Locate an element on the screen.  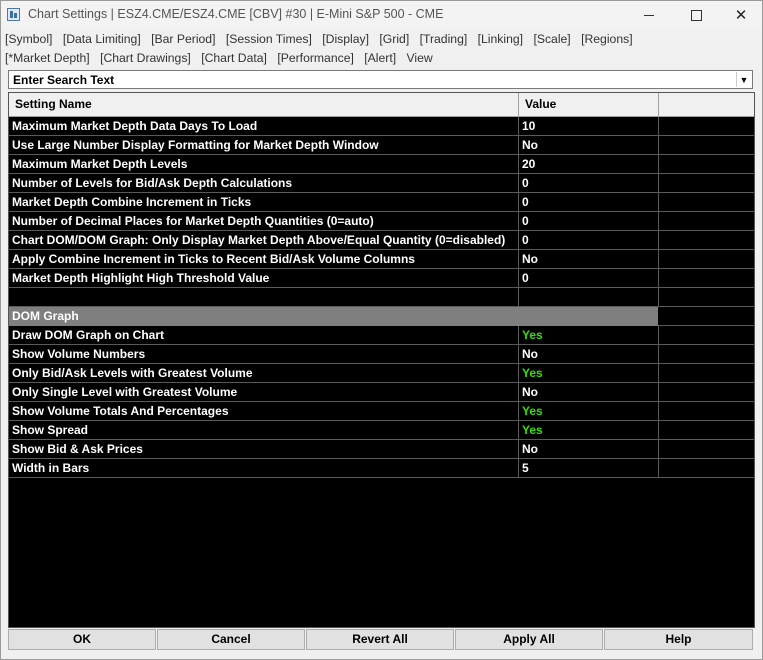
close-button: ✕ is located at coordinates (741, 15).